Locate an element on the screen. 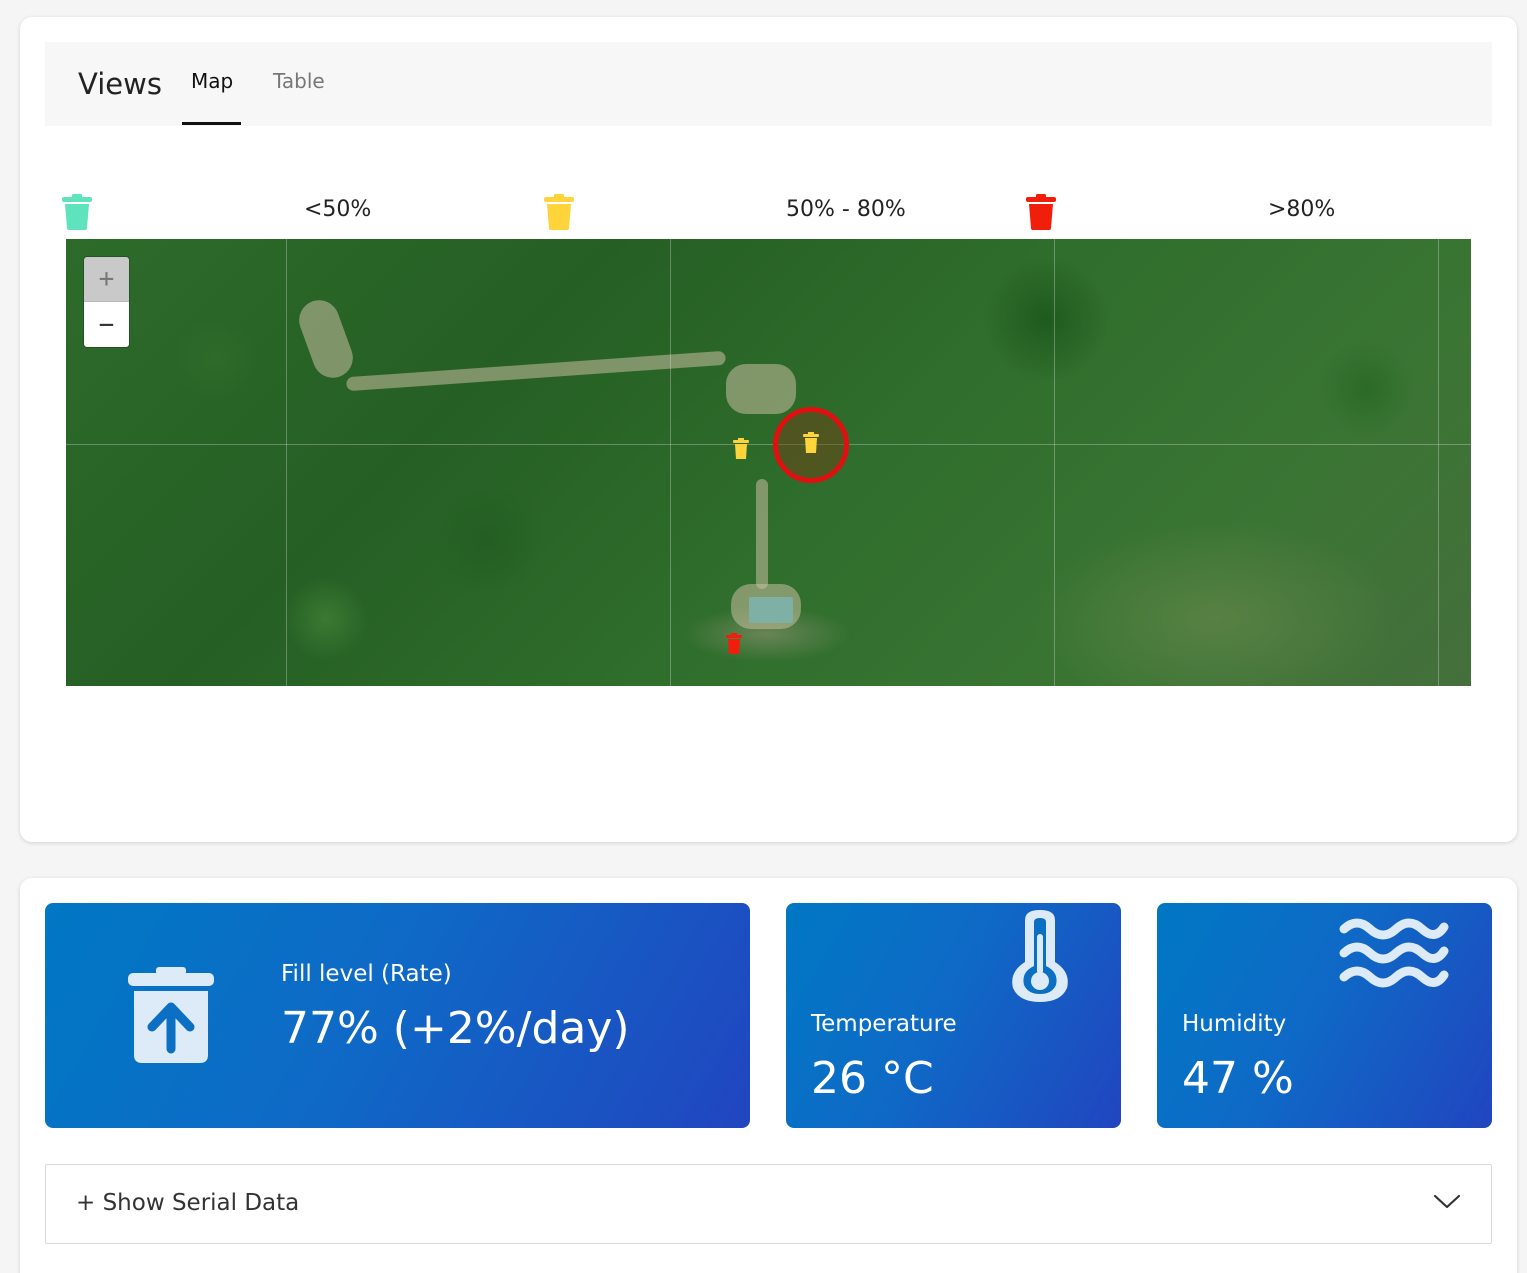 The width and height of the screenshot is (1527, 1273). temperature-value: 26 °C is located at coordinates (872, 1078).